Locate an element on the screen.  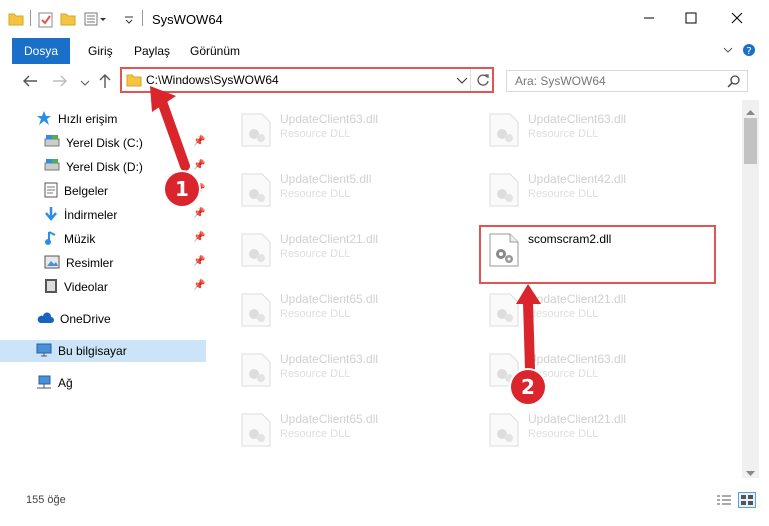
expand-ribbon-icon is located at coordinates (728, 51).